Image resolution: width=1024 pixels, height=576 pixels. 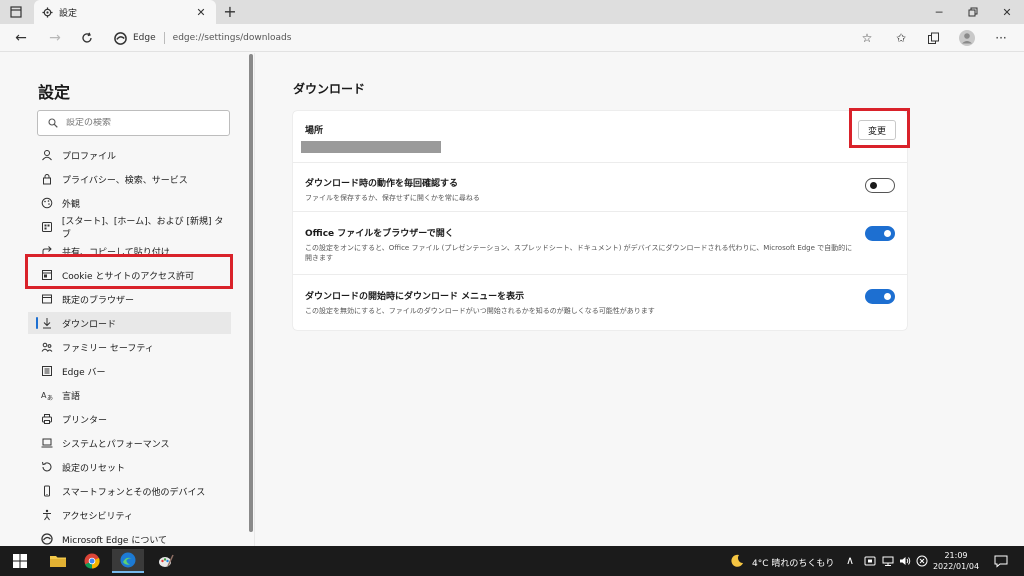 What do you see at coordinates (47, 467) in the screenshot?
I see `reset-icon` at bounding box center [47, 467].